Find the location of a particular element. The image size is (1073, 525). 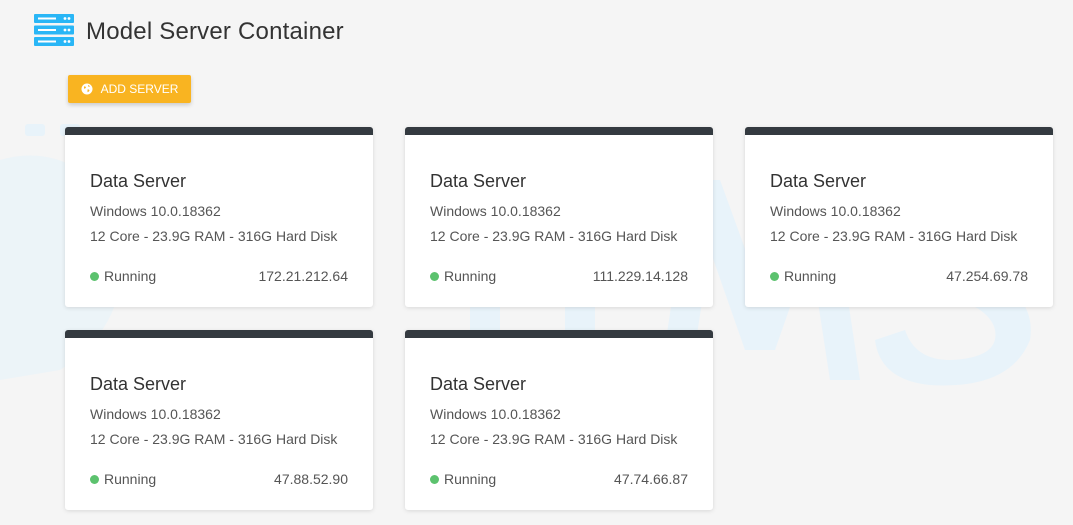

server-stack-icon is located at coordinates (54, 32).